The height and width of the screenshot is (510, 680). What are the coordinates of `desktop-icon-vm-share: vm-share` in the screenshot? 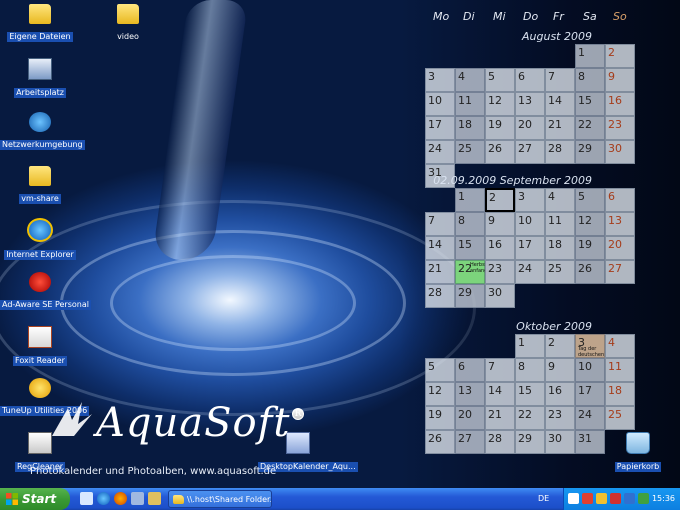 It's located at (40, 185).